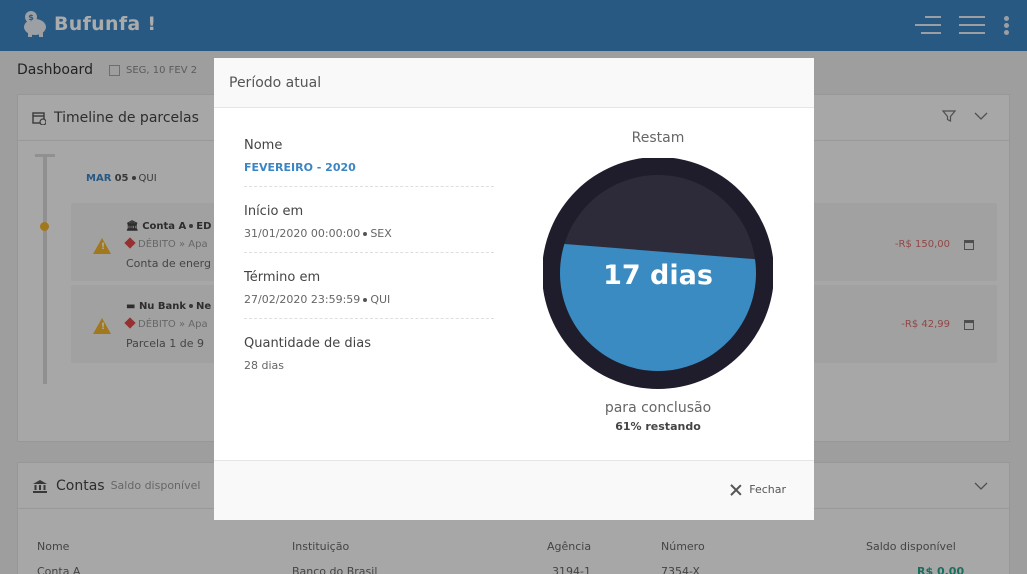 Image resolution: width=1027 pixels, height=574 pixels. What do you see at coordinates (369, 162) in the screenshot?
I see `field-name: Nome FEVEREIRO - 2020` at bounding box center [369, 162].